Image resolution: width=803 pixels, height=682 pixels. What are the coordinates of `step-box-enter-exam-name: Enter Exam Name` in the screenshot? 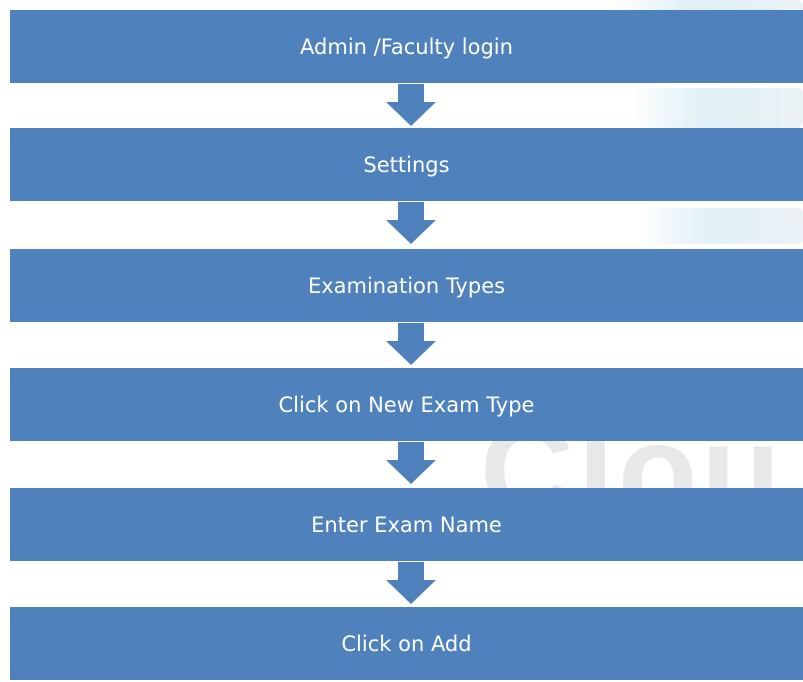 It's located at (406, 524).